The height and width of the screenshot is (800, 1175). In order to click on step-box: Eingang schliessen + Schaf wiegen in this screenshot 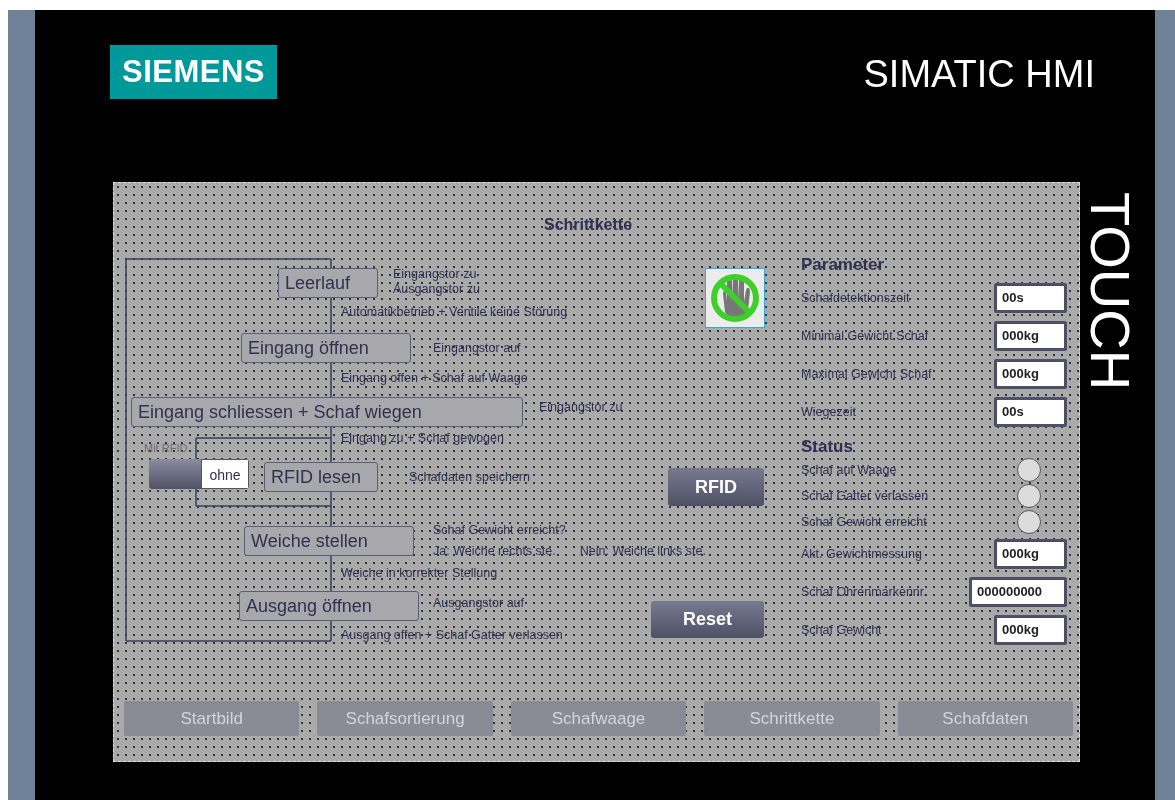, I will do `click(327, 412)`.